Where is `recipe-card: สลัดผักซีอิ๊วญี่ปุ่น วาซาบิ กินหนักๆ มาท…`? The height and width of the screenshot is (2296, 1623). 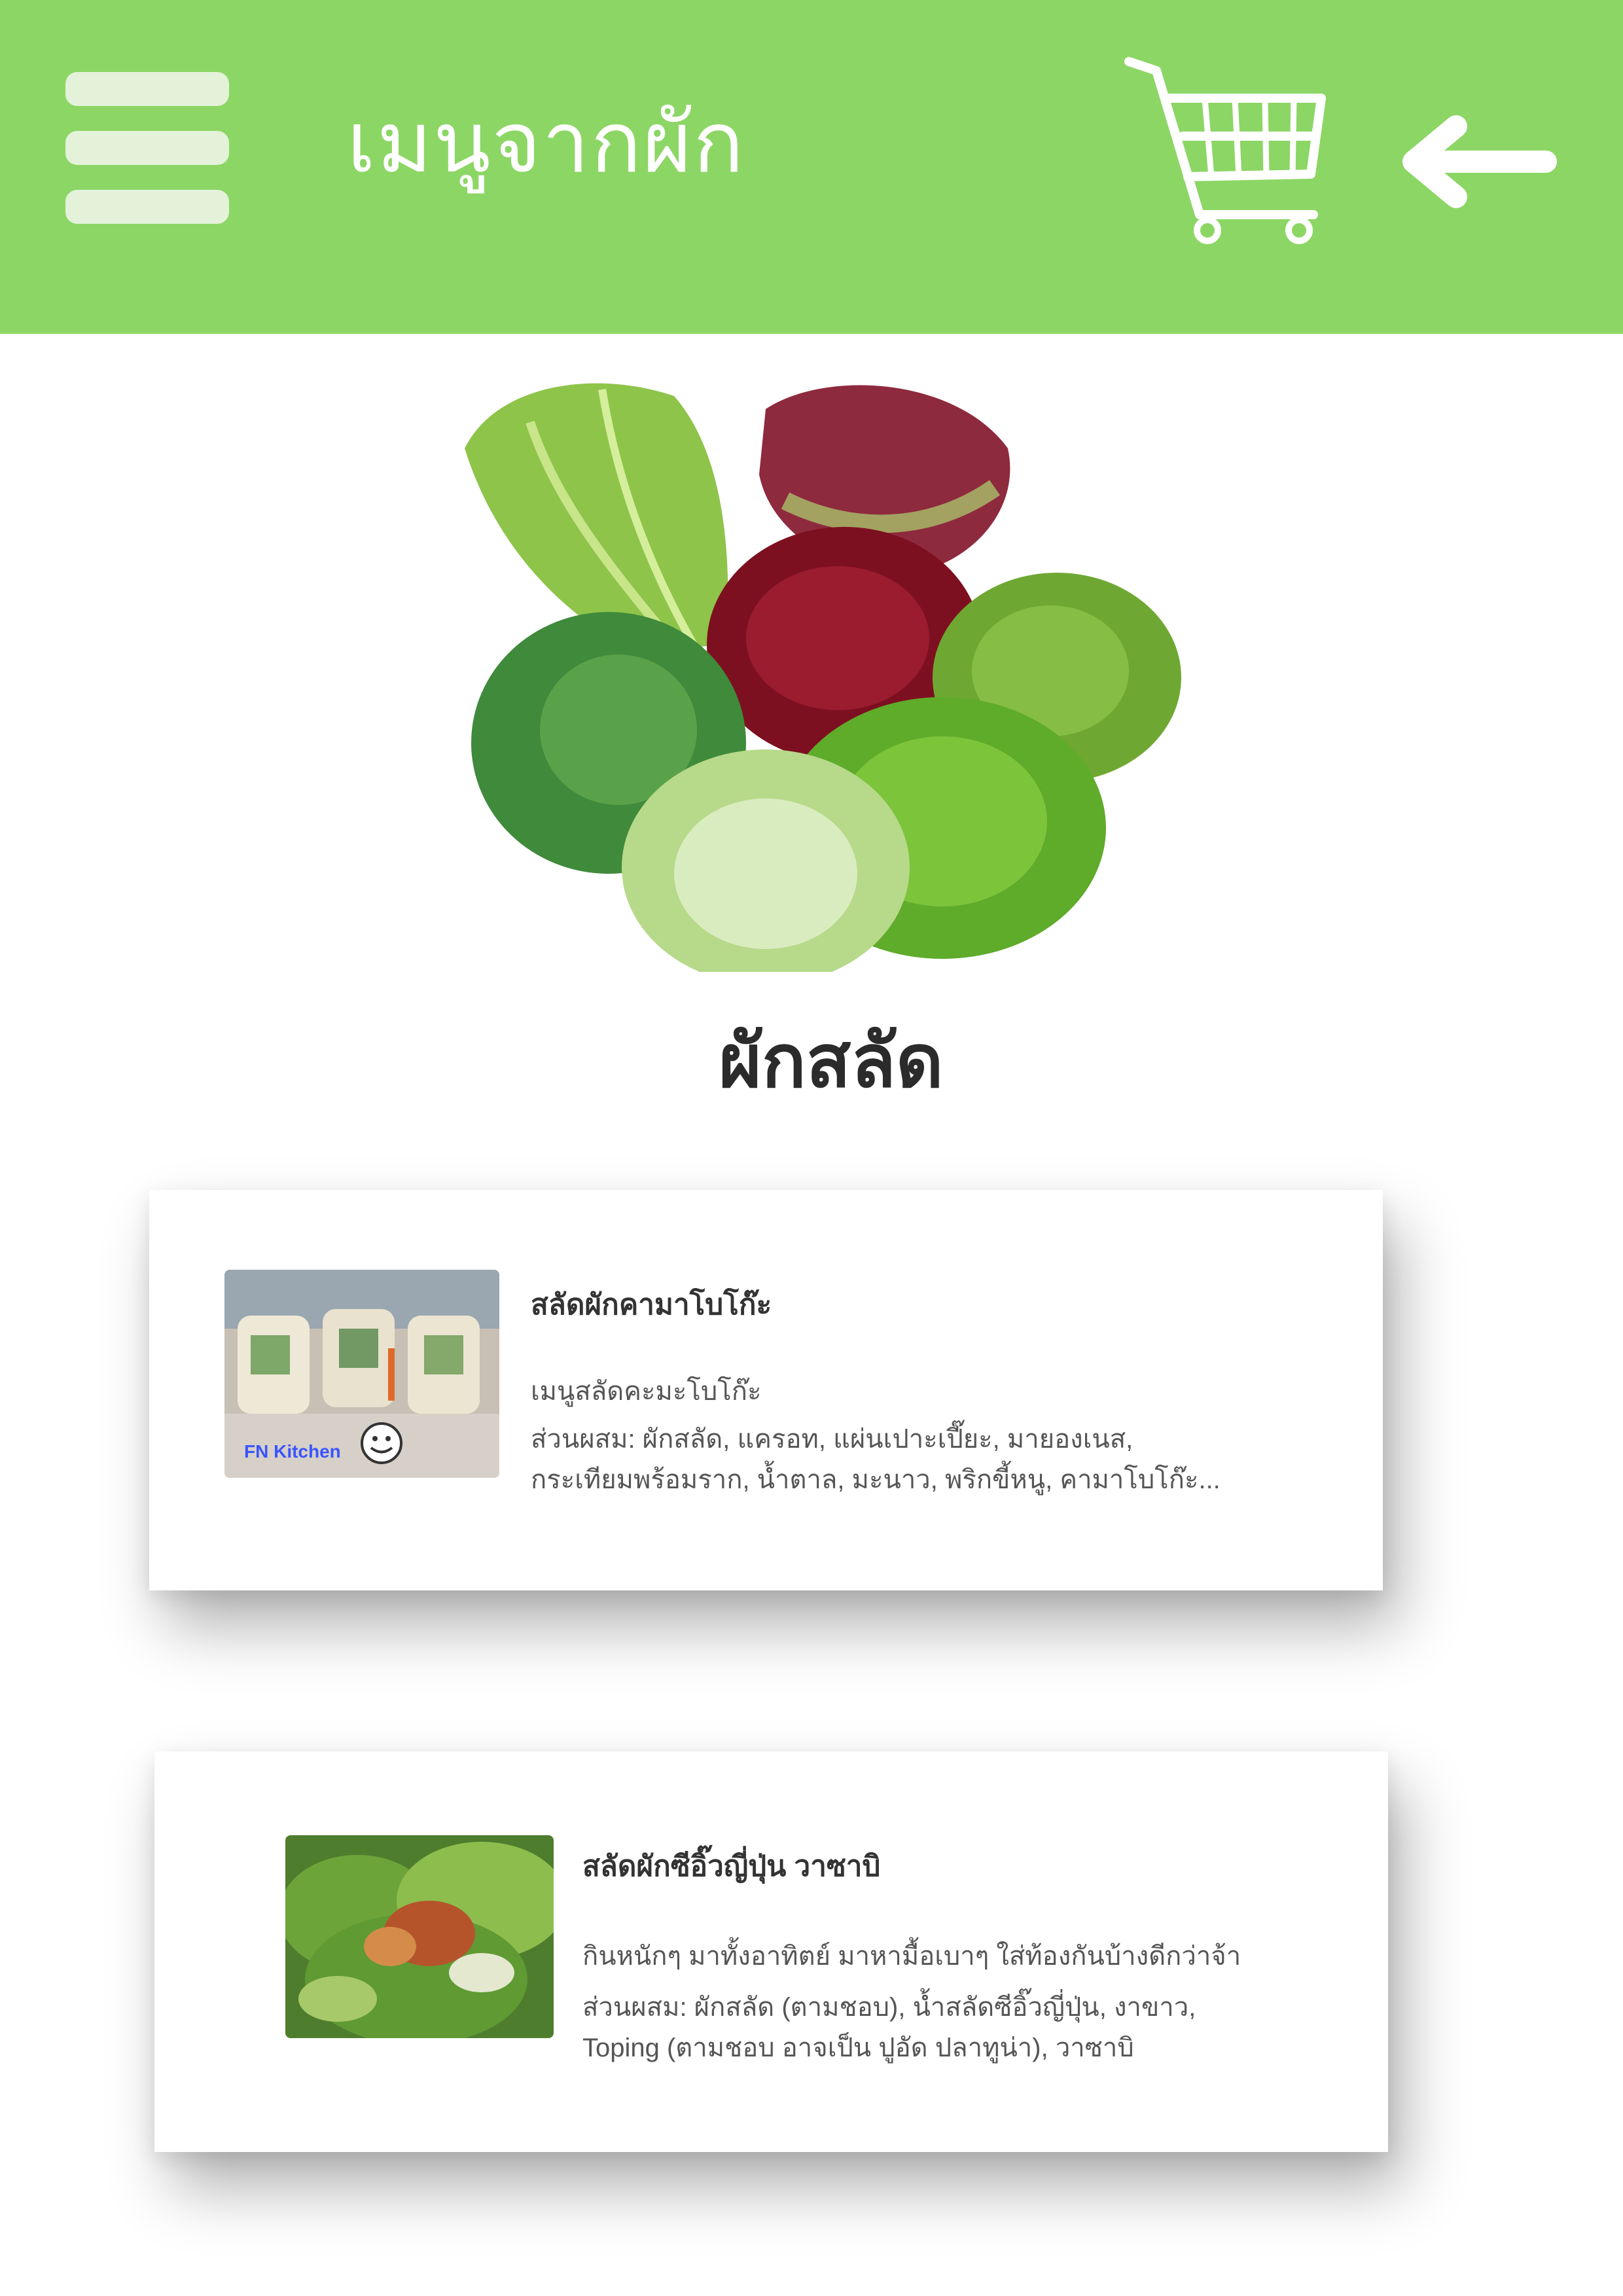
recipe-card: สลัดผักซีอิ๊วญี่ปุ่น วาซาบิ กินหนักๆ มาท… is located at coordinates (771, 1951).